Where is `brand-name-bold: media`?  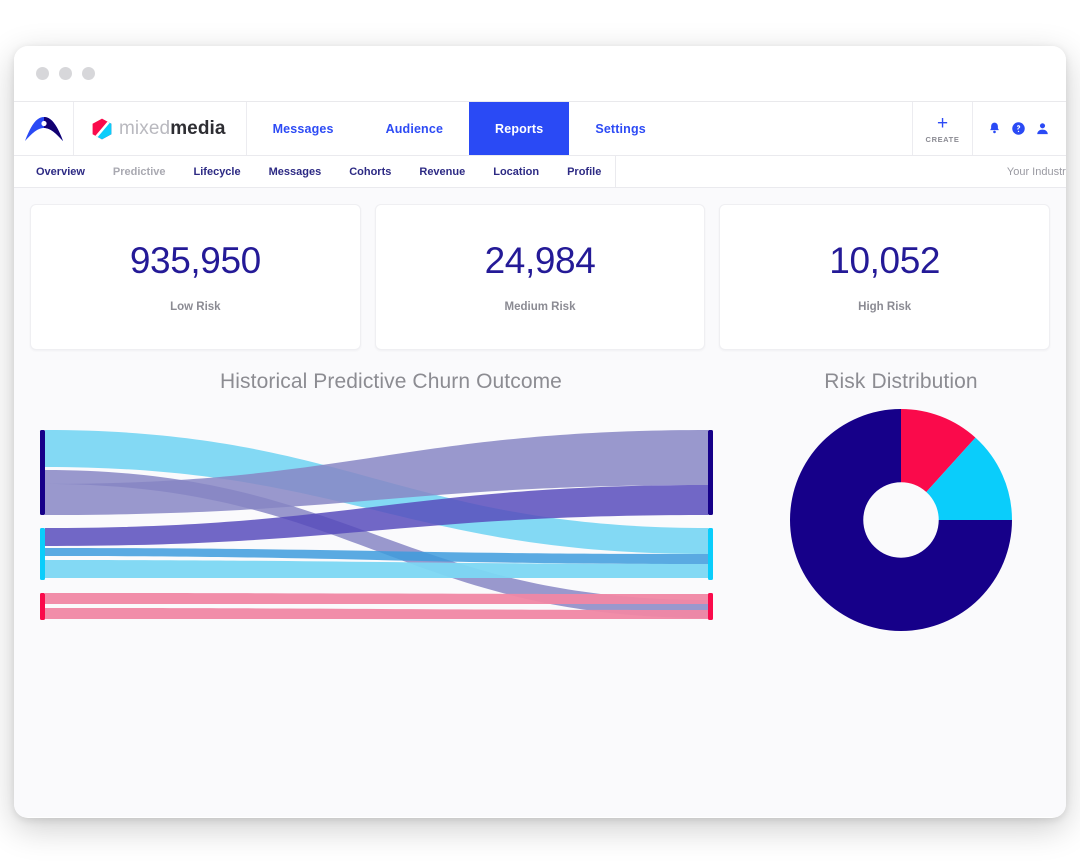
brand-name-bold: media is located at coordinates (198, 128).